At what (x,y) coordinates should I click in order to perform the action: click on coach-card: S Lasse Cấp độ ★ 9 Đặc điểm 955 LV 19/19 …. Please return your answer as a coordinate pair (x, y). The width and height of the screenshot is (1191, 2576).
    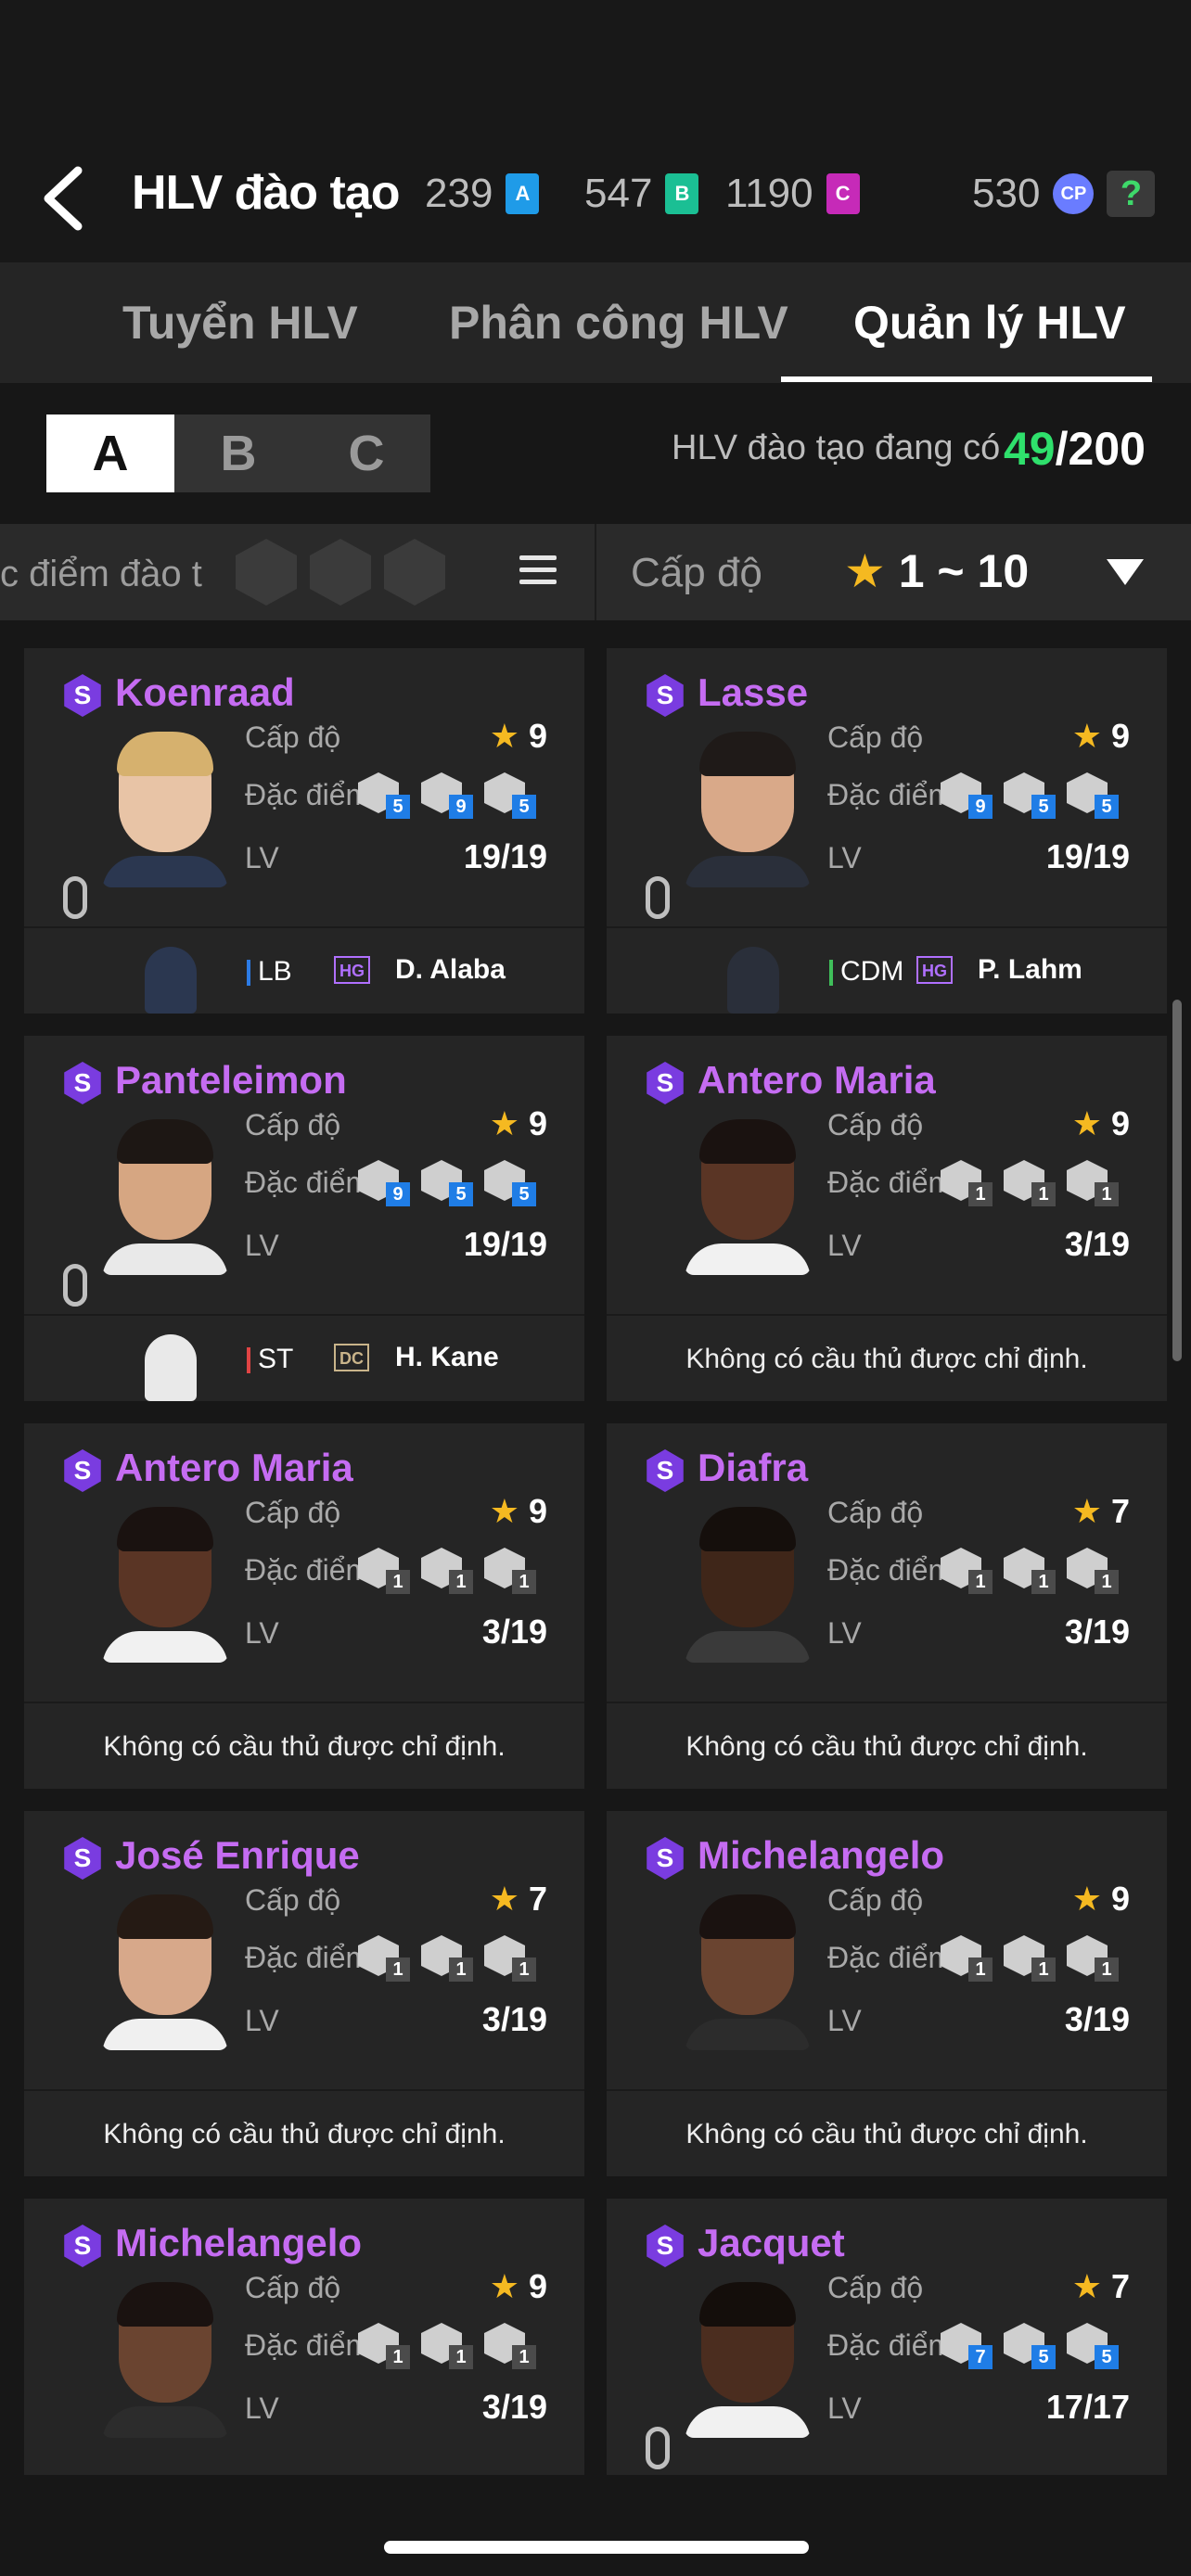
    Looking at the image, I should click on (887, 831).